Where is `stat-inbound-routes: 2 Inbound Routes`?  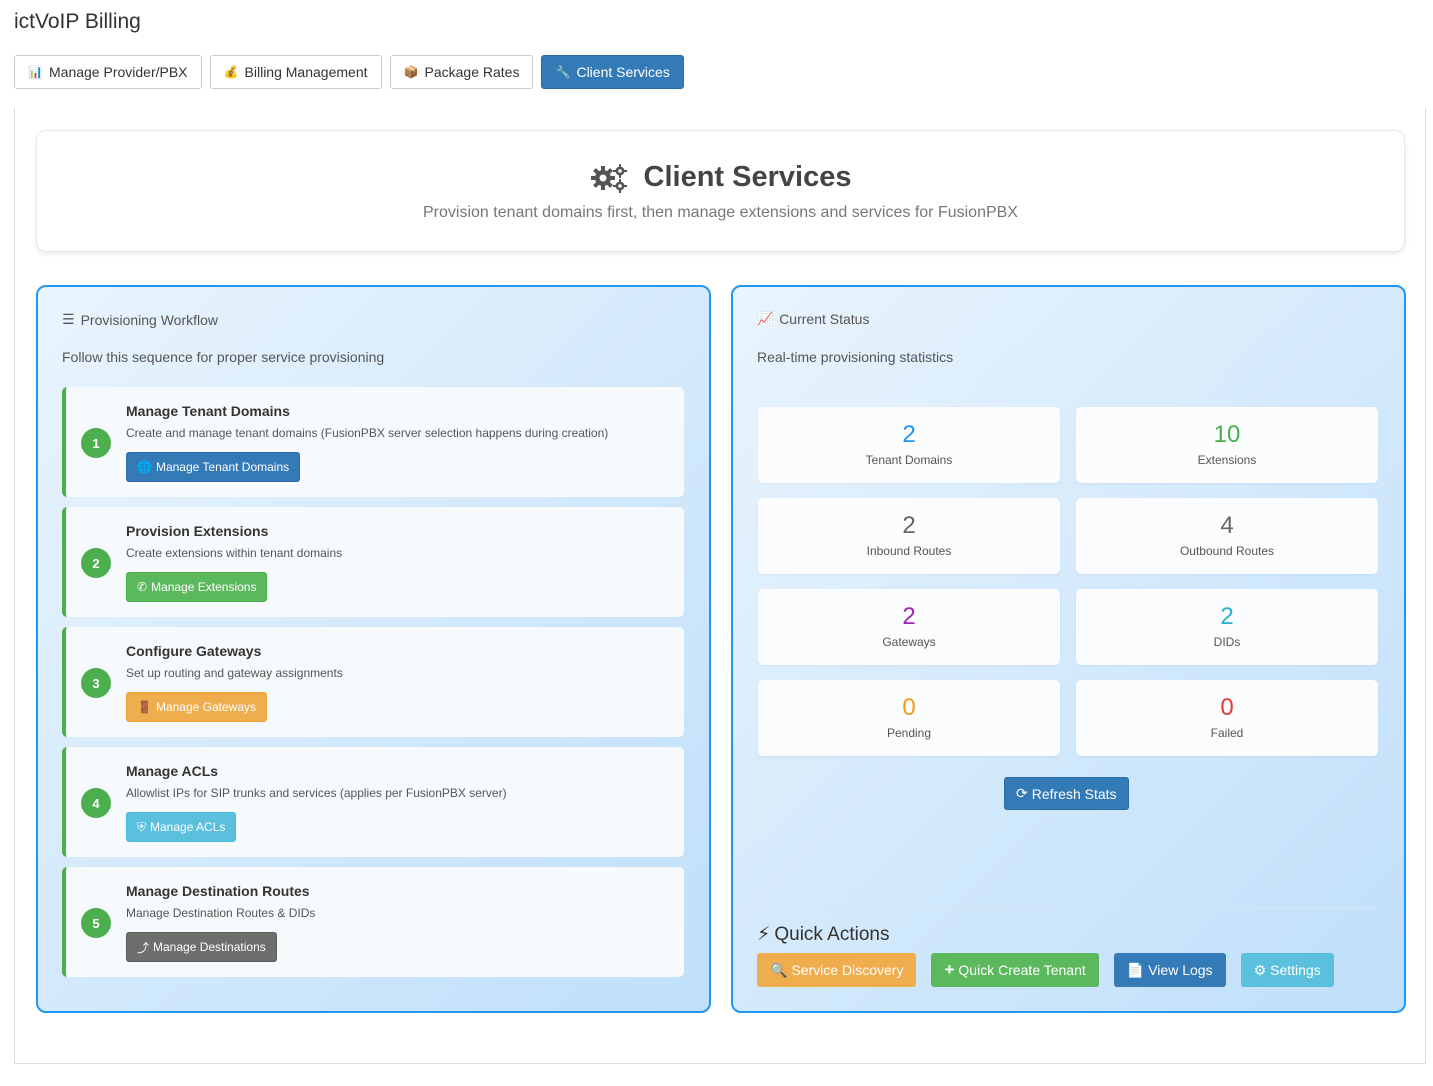
stat-inbound-routes: 2 Inbound Routes is located at coordinates (909, 536).